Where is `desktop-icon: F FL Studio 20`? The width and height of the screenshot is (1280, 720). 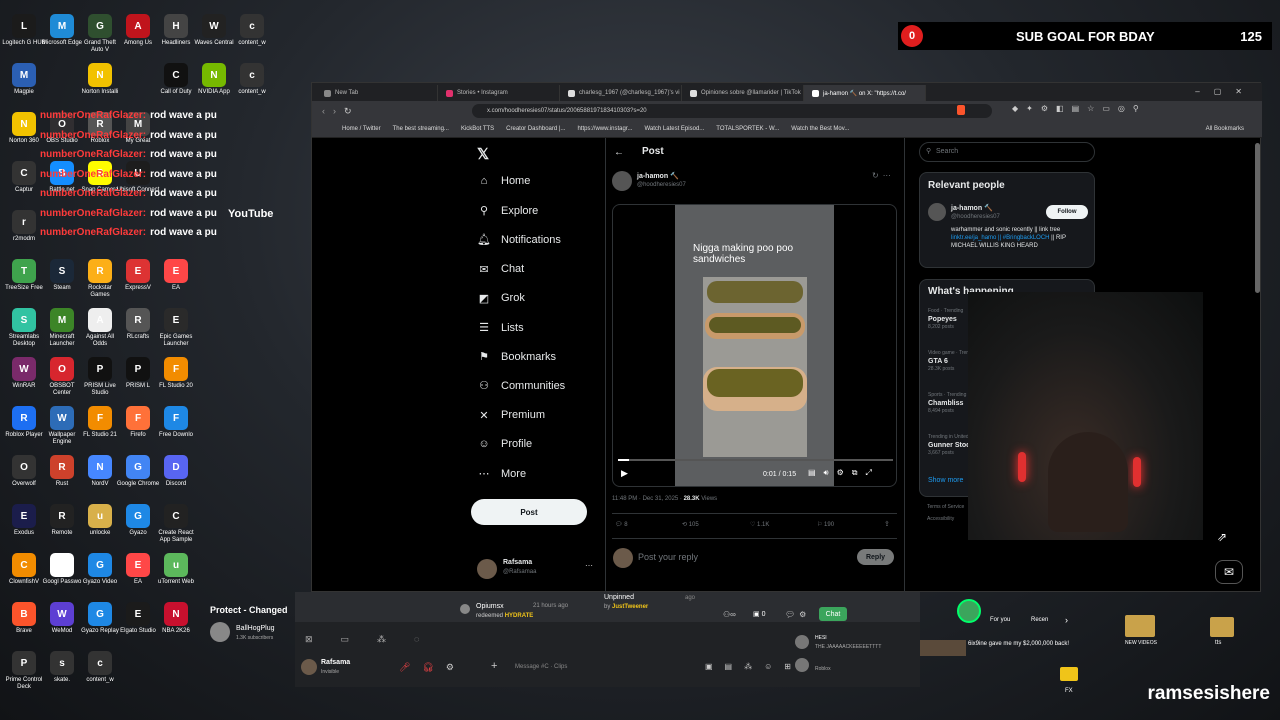 desktop-icon: F FL Studio 20 is located at coordinates (176, 373).